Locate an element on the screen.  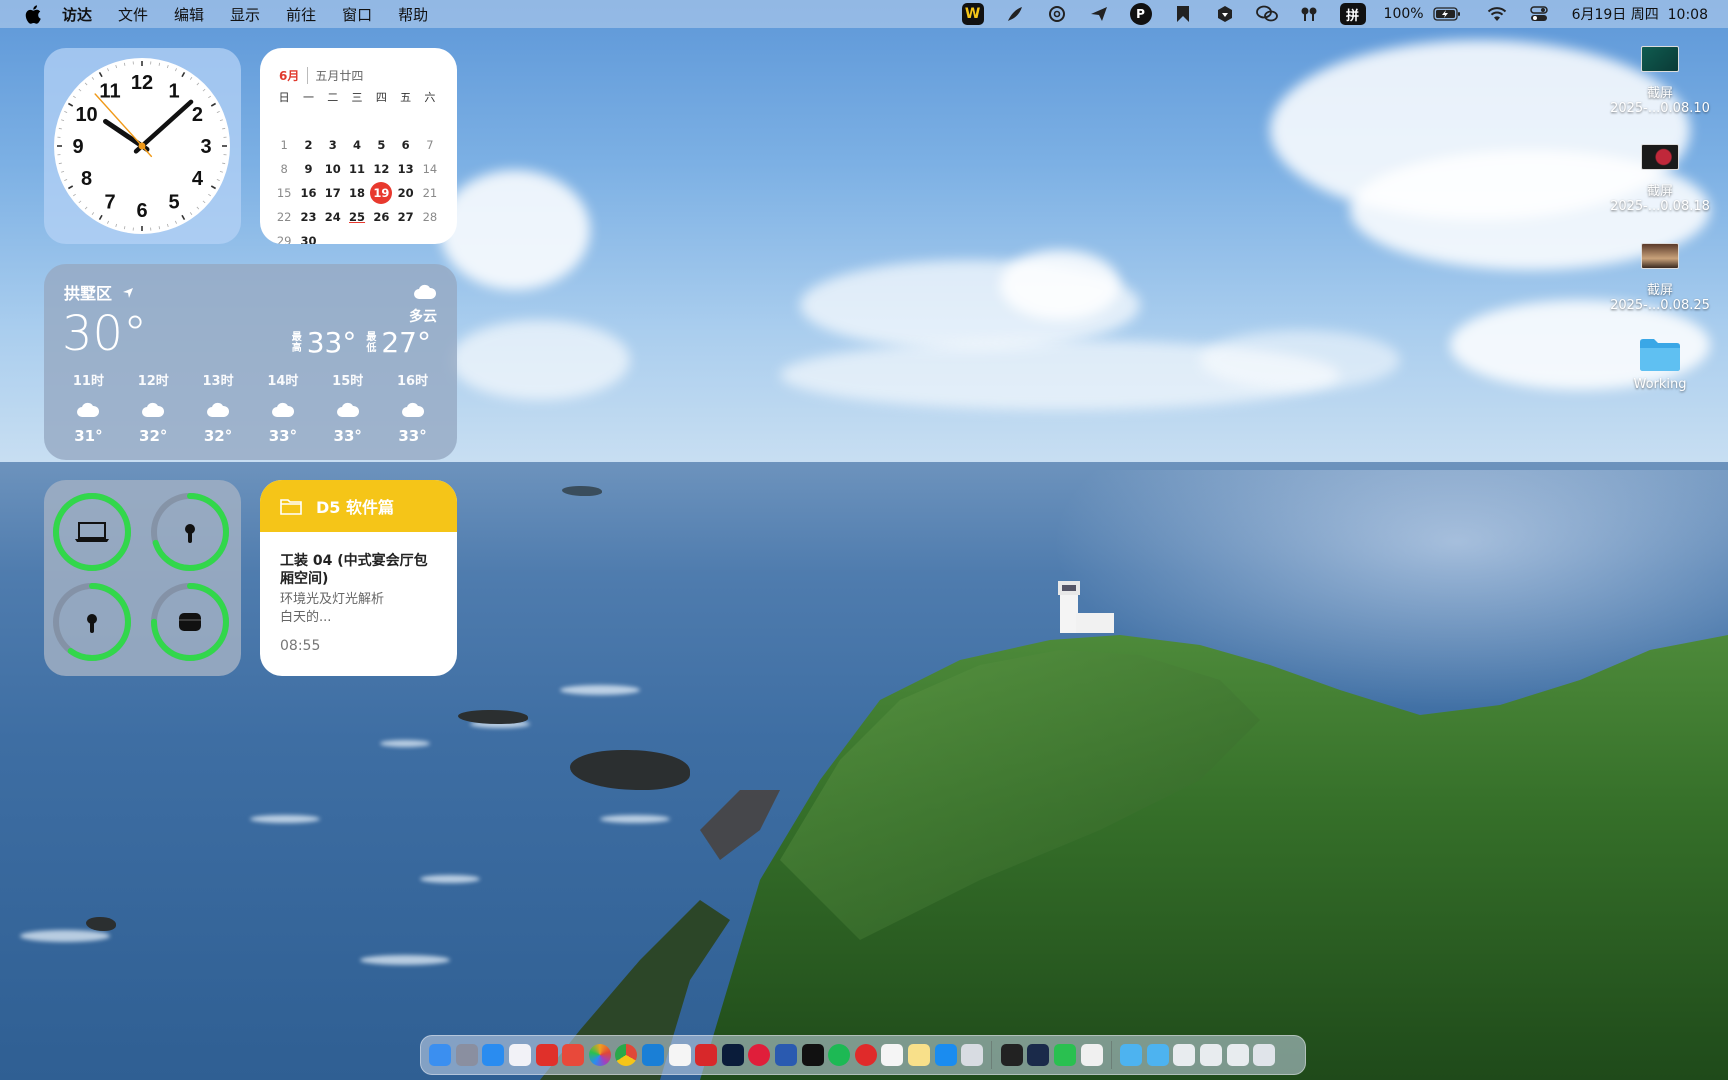
clock-datetime: 6月19日 周四 10:08 is located at coordinates (1640, 14).